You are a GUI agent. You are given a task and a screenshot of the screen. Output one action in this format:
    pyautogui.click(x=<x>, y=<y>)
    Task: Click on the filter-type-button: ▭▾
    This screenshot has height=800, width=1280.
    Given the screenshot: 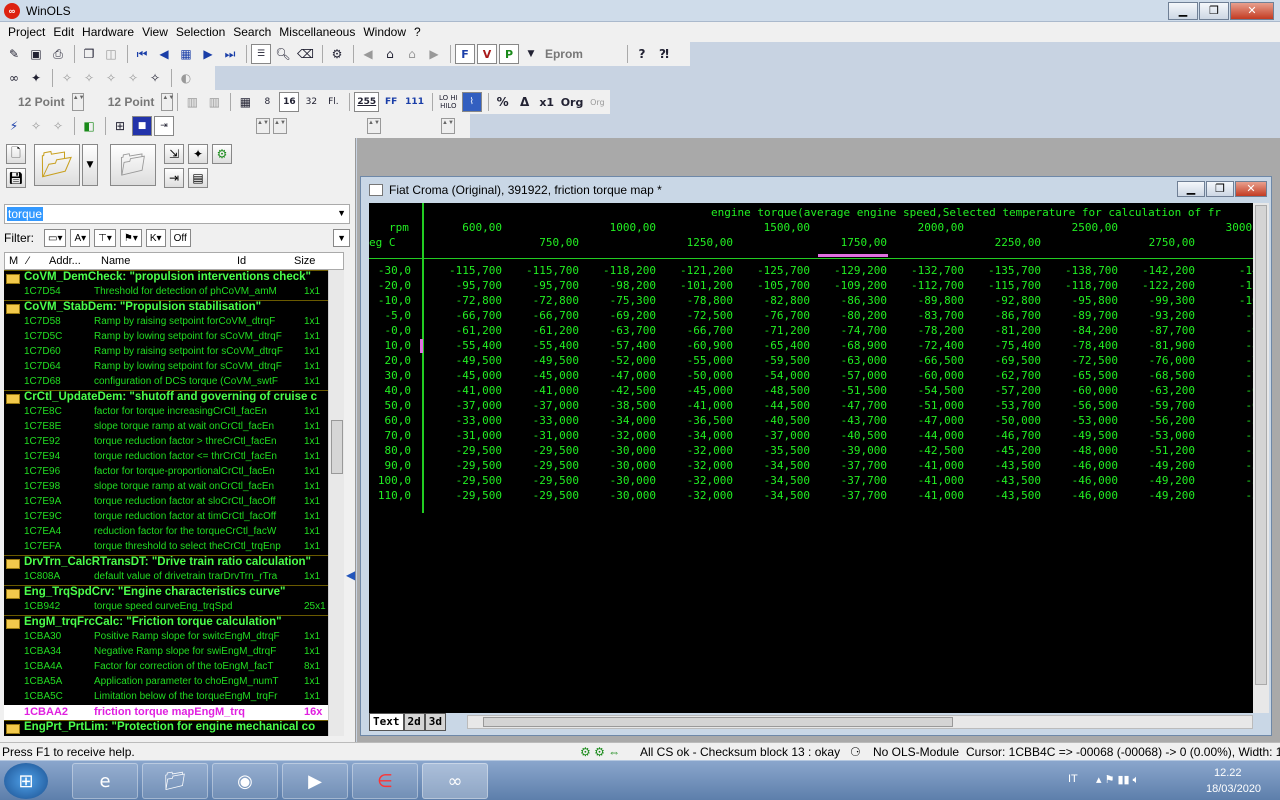 What is the action you would take?
    pyautogui.click(x=55, y=238)
    